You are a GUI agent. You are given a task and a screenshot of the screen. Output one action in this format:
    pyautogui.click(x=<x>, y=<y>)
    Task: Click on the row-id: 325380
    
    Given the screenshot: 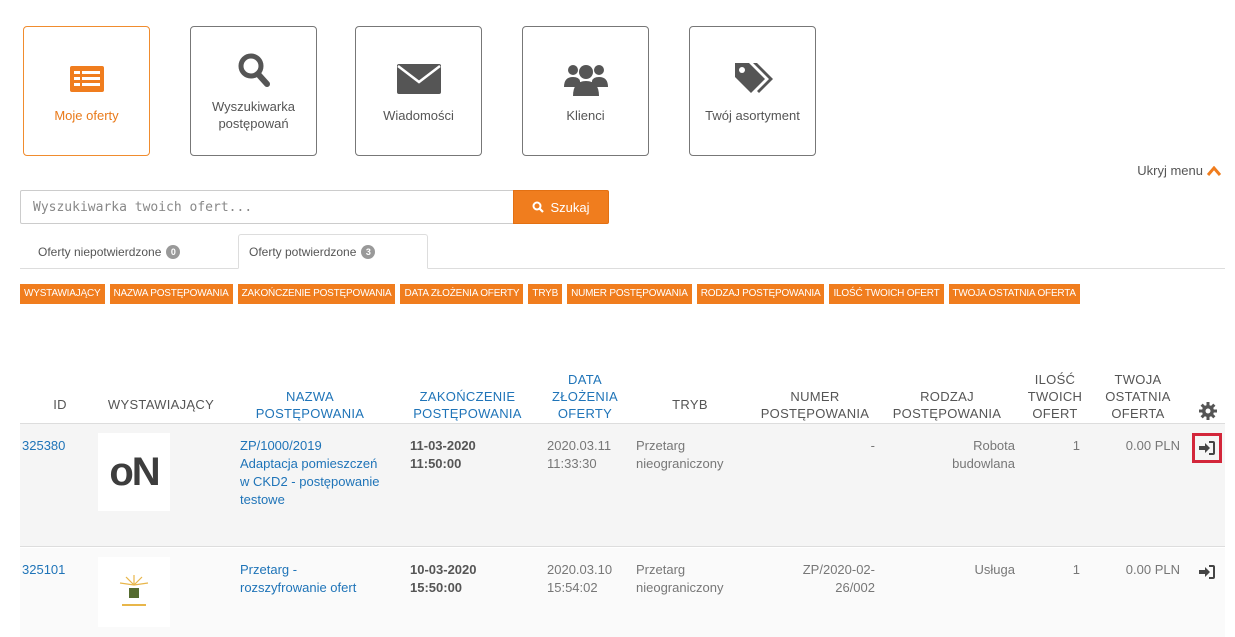 What is the action you would take?
    pyautogui.click(x=43, y=446)
    